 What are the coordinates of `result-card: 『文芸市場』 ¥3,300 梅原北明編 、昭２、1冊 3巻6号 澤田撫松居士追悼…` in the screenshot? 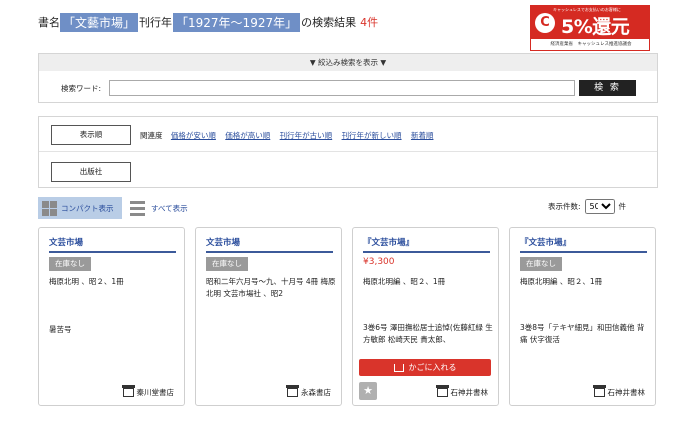 It's located at (425, 316).